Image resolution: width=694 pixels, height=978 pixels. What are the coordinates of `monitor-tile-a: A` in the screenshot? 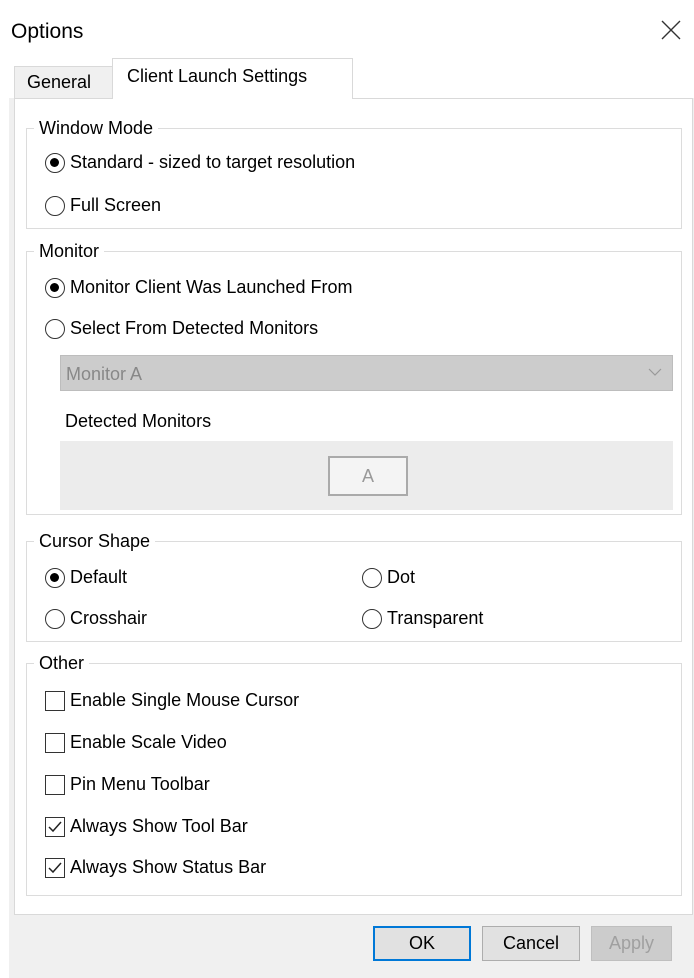 It's located at (368, 476).